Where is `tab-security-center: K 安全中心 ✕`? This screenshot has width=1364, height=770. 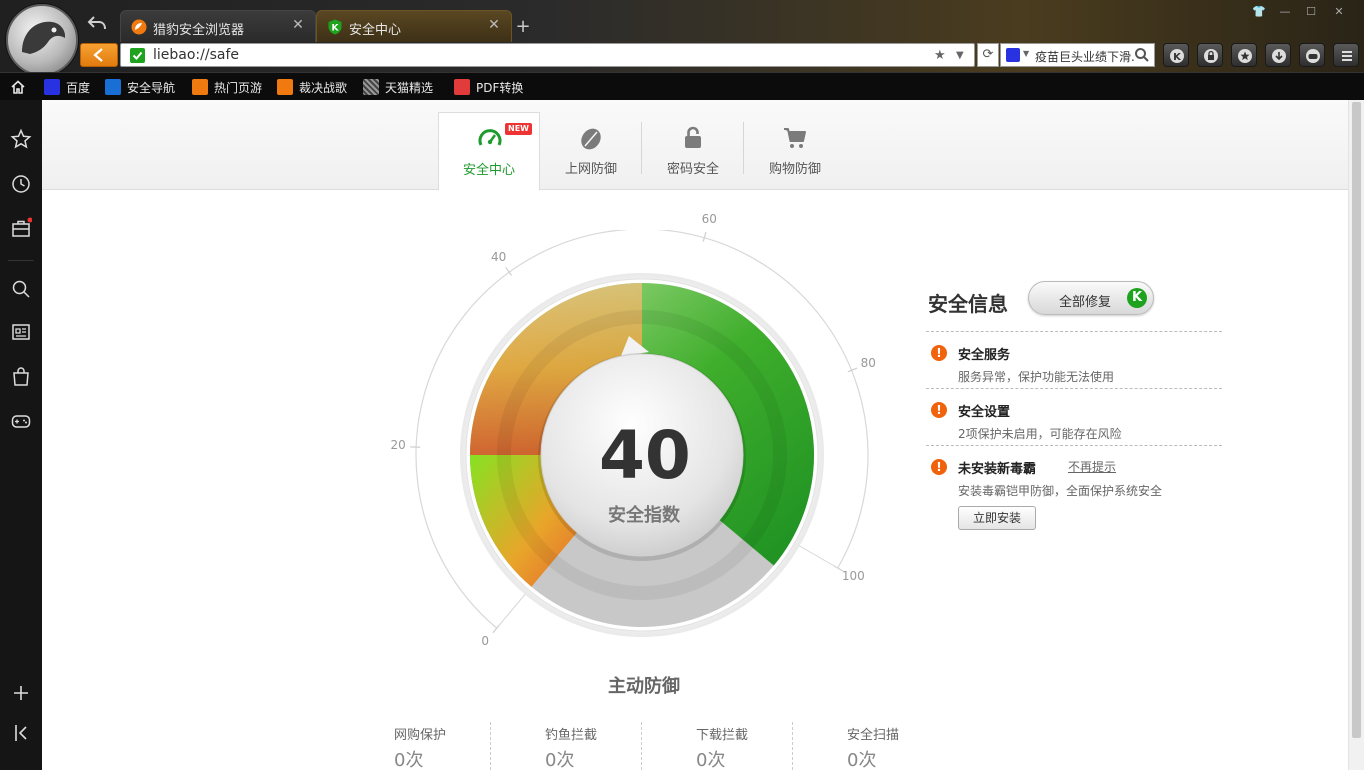 tab-security-center: K 安全中心 ✕ is located at coordinates (414, 26).